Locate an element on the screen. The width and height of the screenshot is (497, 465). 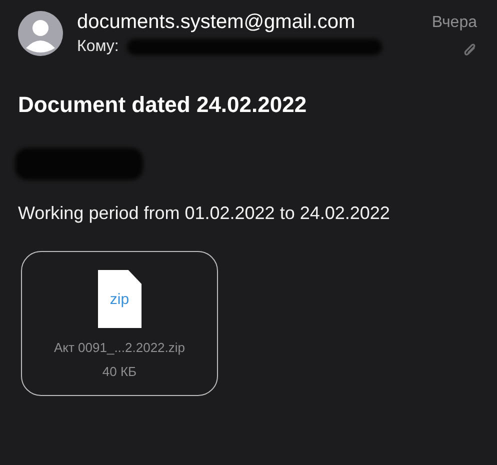
avatar-icon is located at coordinates (40, 33).